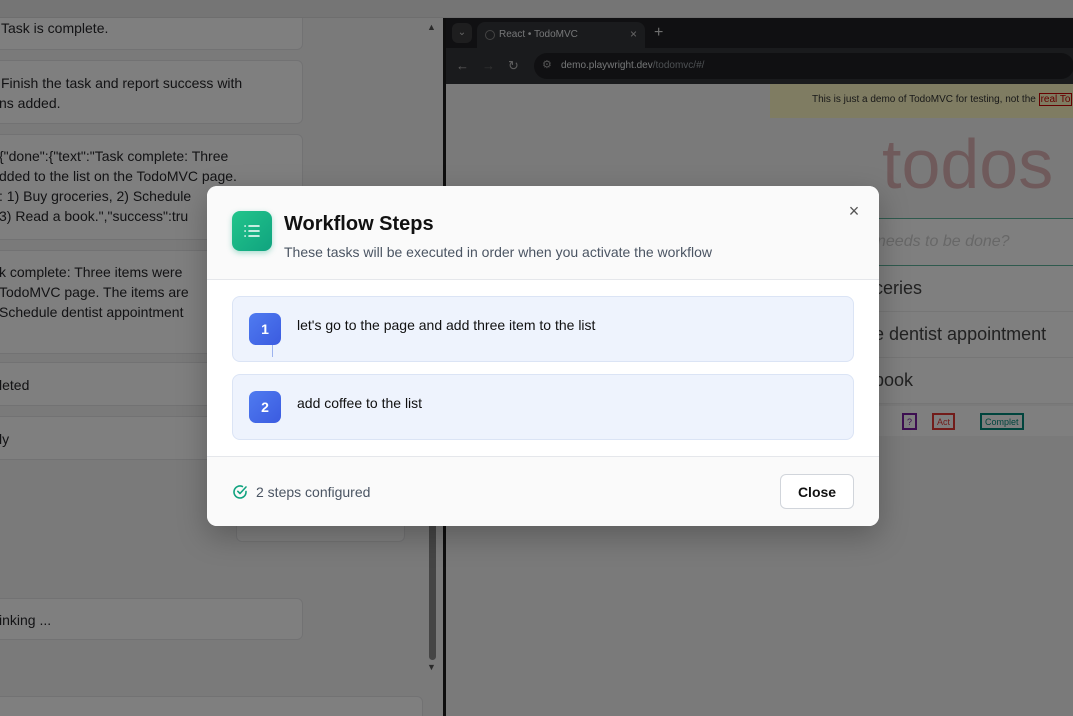 This screenshot has height=716, width=1073. I want to click on steps-configured-status: 2 steps configured, so click(313, 492).